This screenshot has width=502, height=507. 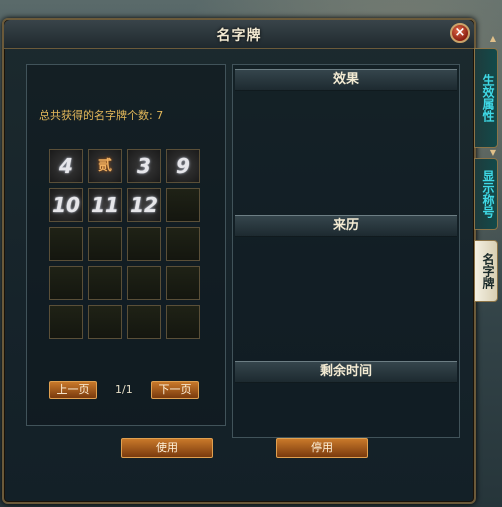 I want to click on badge-slot: 12, so click(x=144, y=205).